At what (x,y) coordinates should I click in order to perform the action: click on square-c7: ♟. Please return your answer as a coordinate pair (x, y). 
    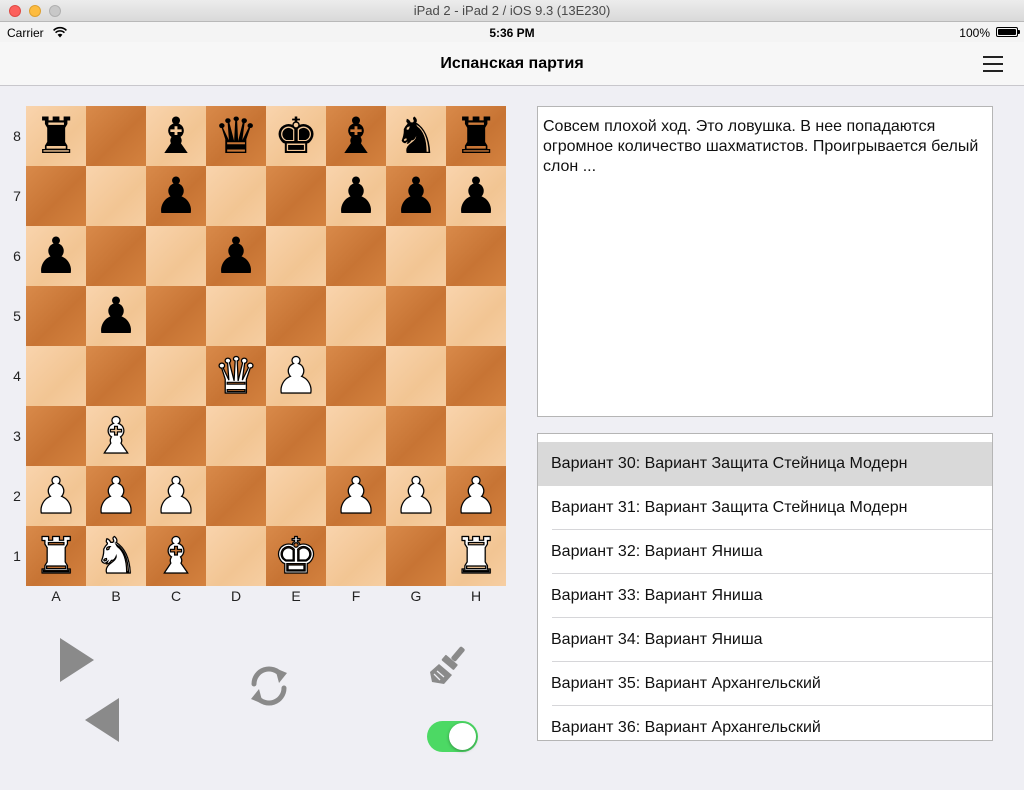
    Looking at the image, I should click on (176, 196).